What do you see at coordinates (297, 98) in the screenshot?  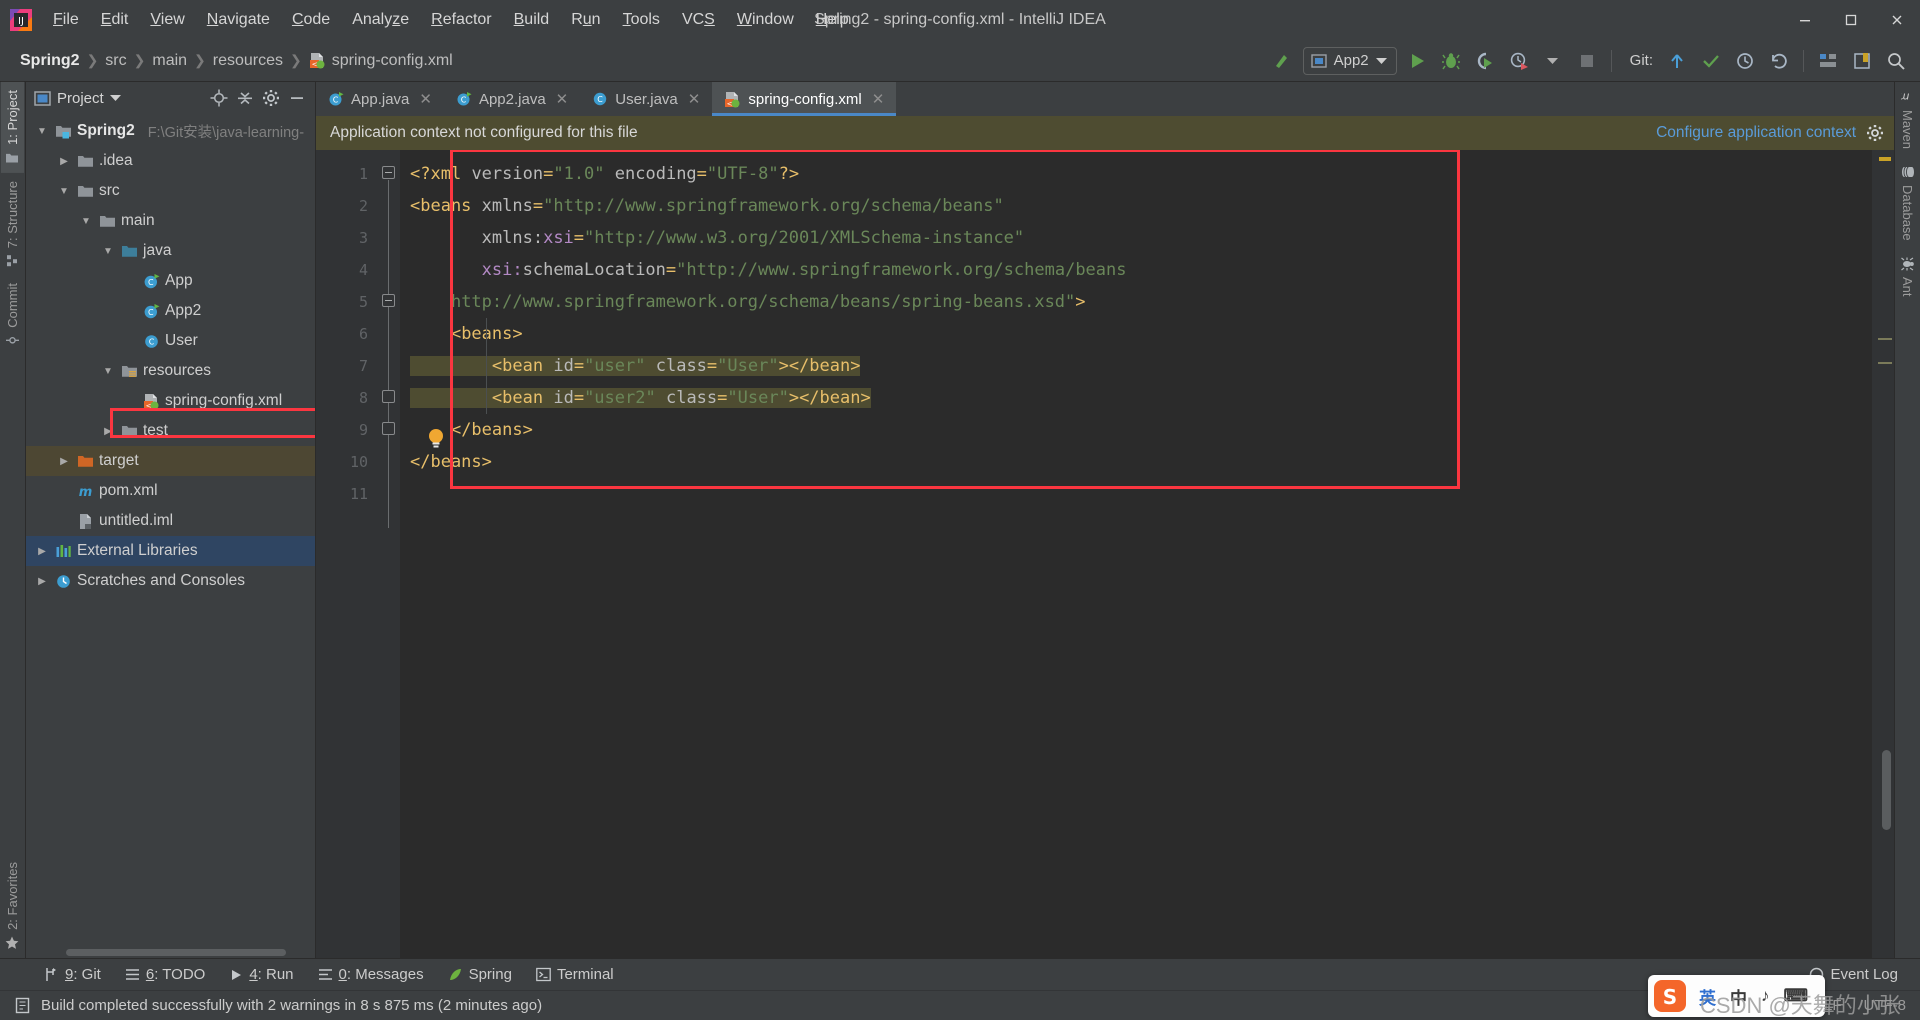 I see `hide-icon` at bounding box center [297, 98].